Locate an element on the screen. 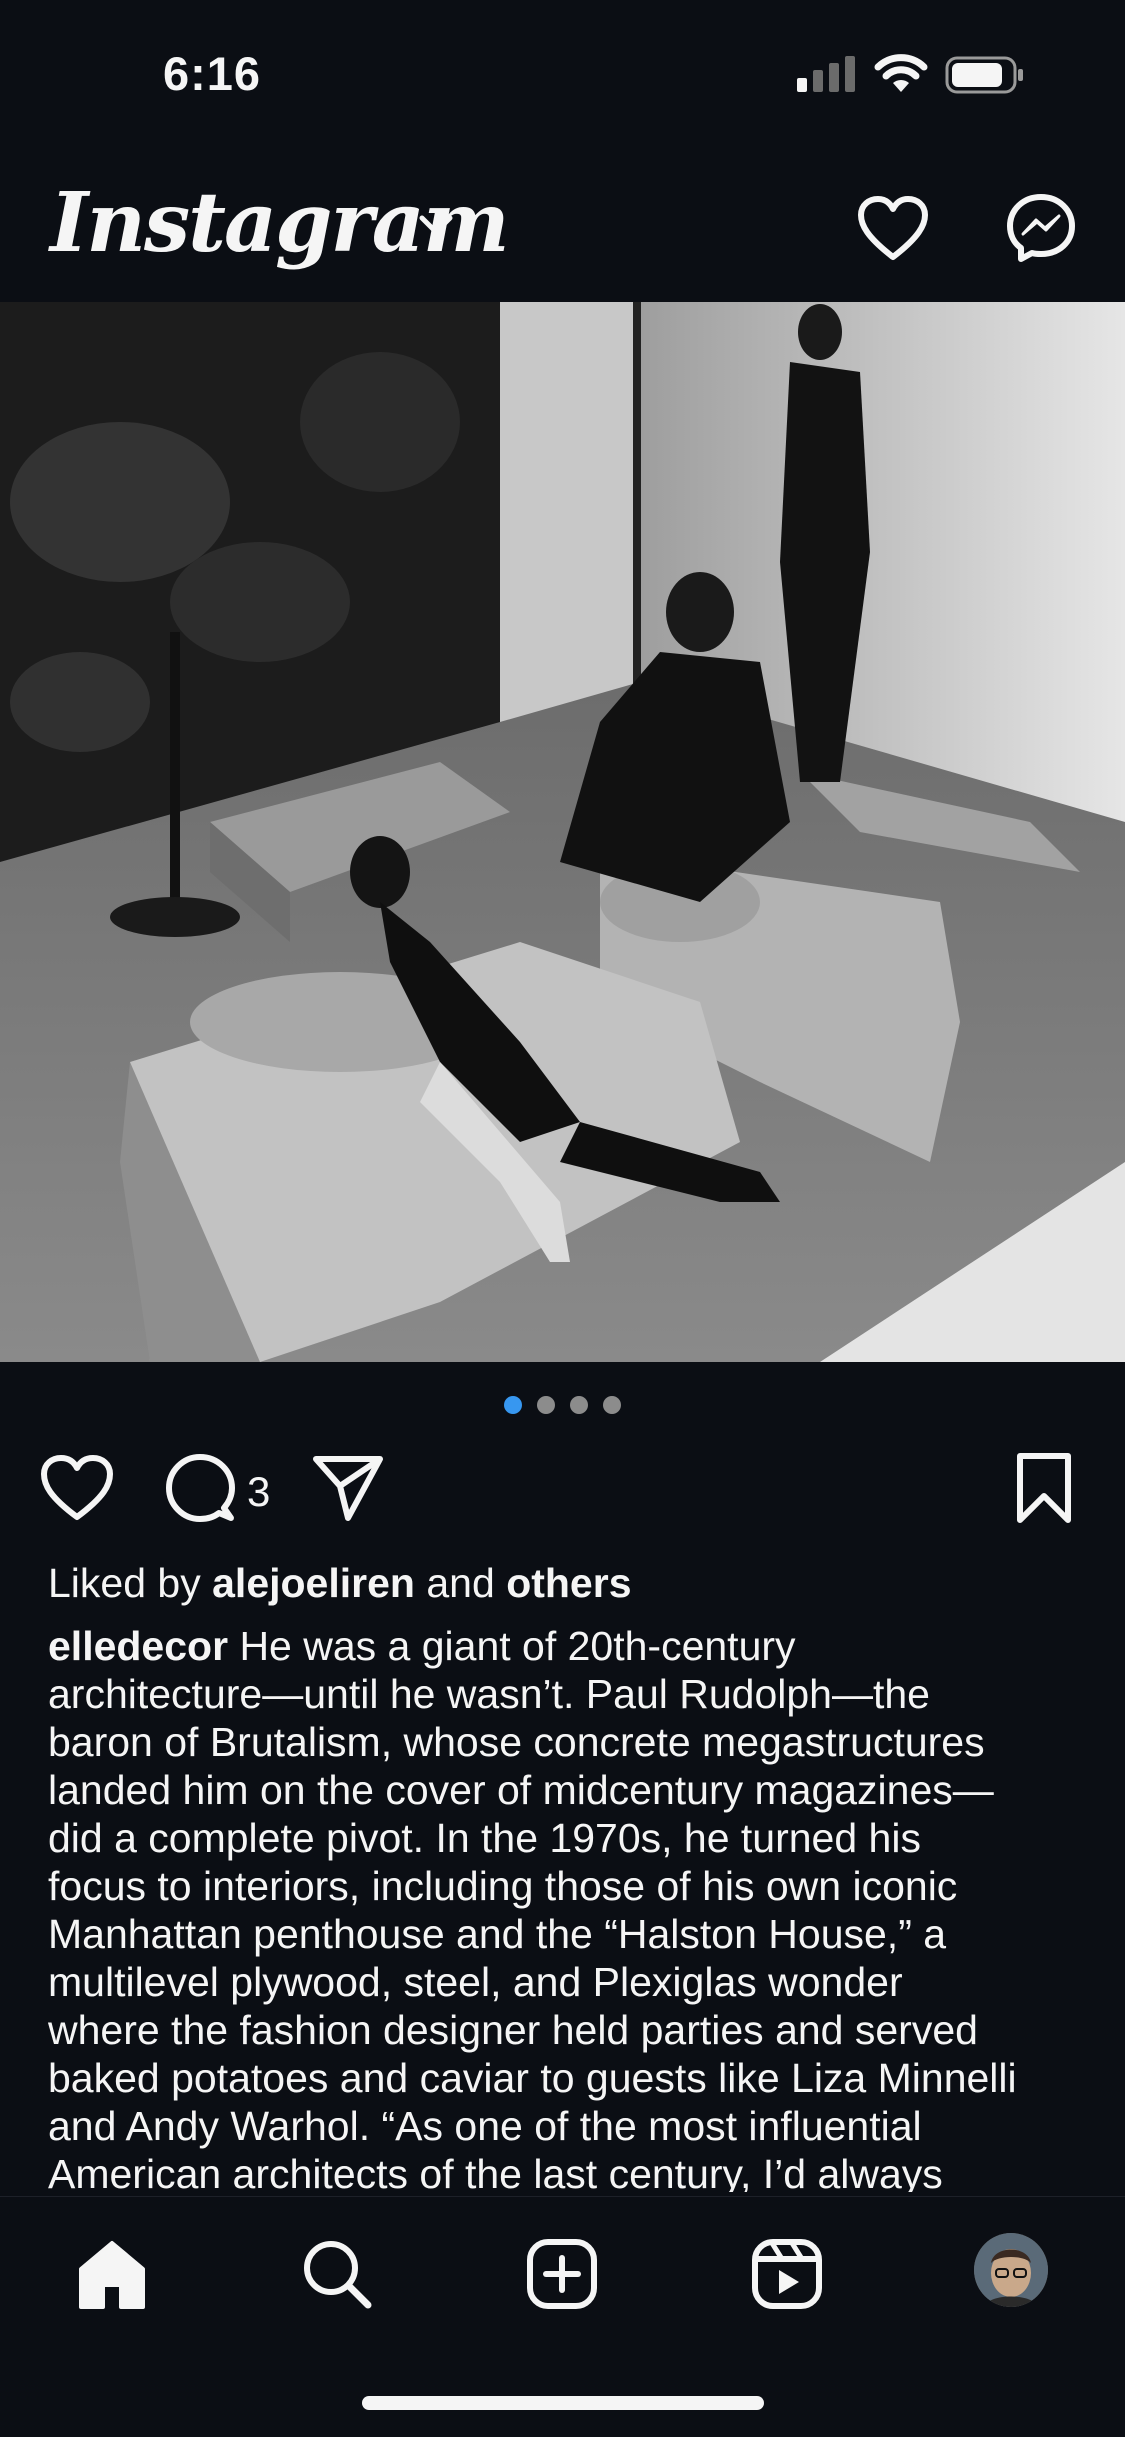 This screenshot has width=1125, height=2437. chevron-down-icon is located at coordinates (436, 225).